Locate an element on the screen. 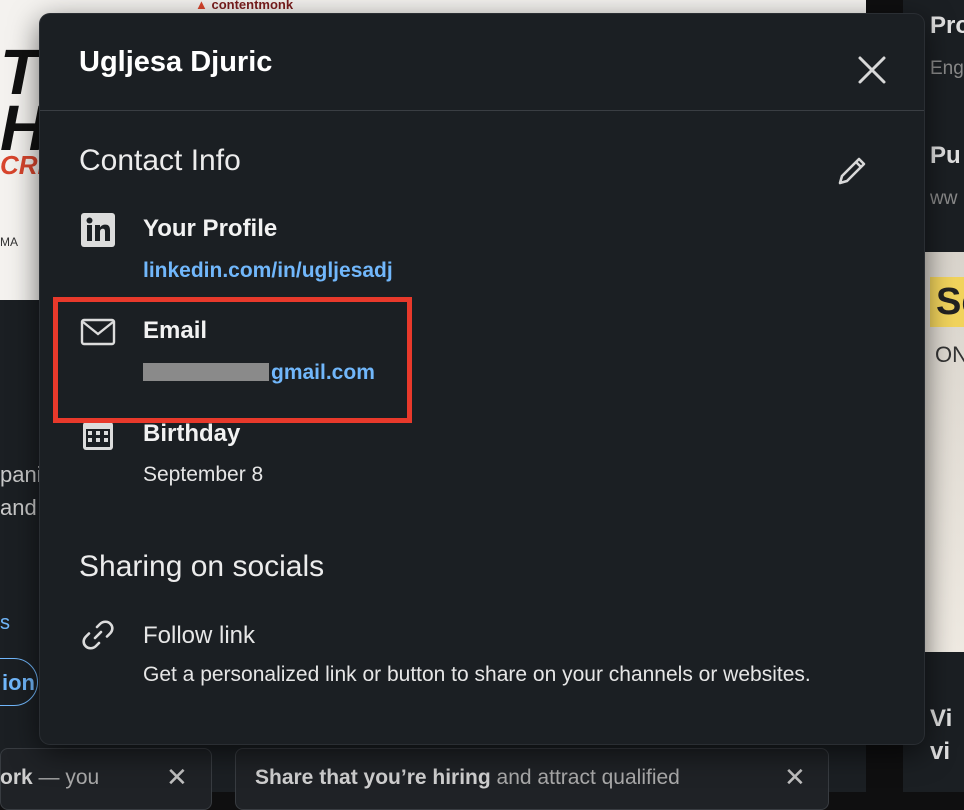  close-button is located at coordinates (872, 70).